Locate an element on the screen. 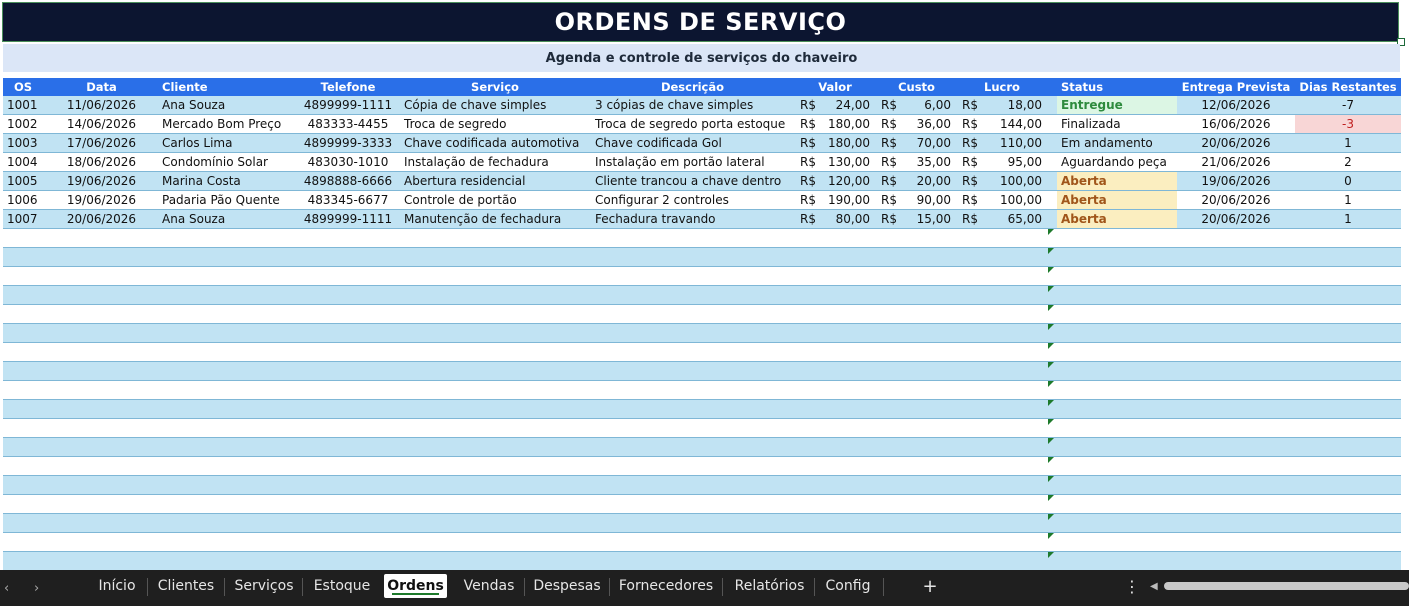 This screenshot has height=606, width=1409. cell-telefone: 483030-1010 is located at coordinates (348, 162).